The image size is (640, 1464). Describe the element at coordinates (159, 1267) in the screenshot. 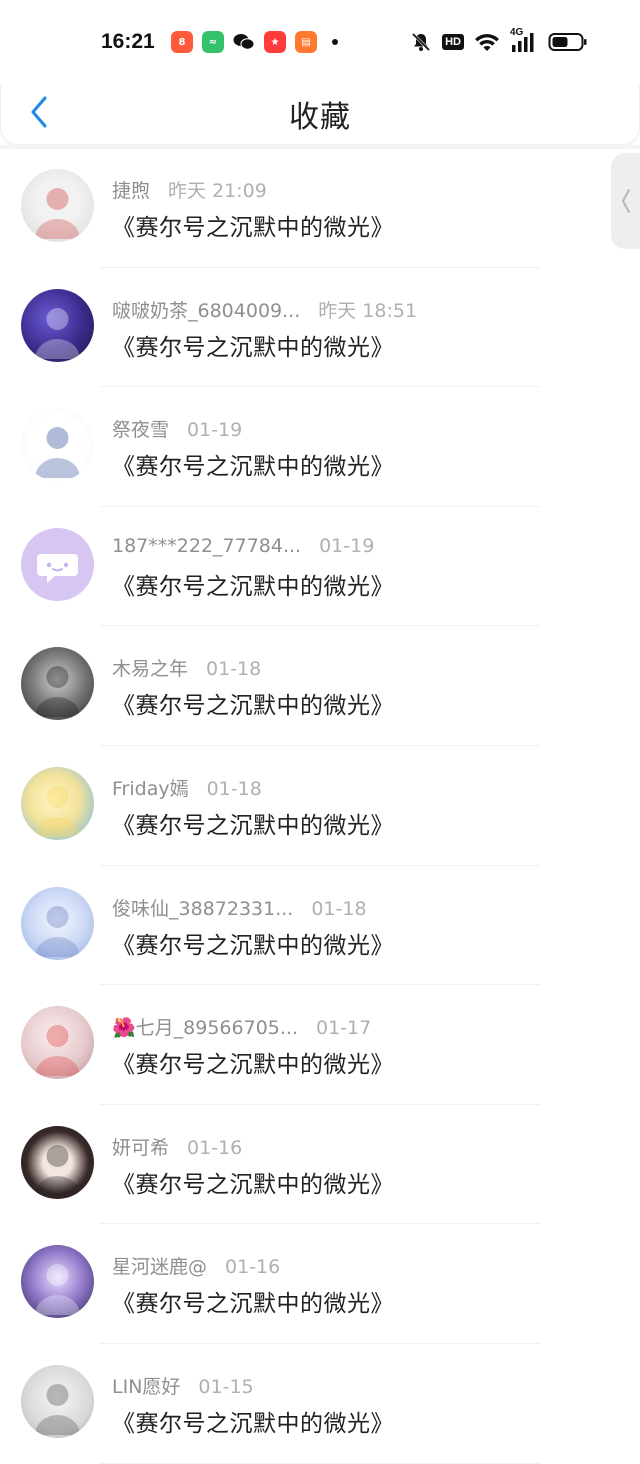

I see `user-name: 星河迷鹿@` at that location.